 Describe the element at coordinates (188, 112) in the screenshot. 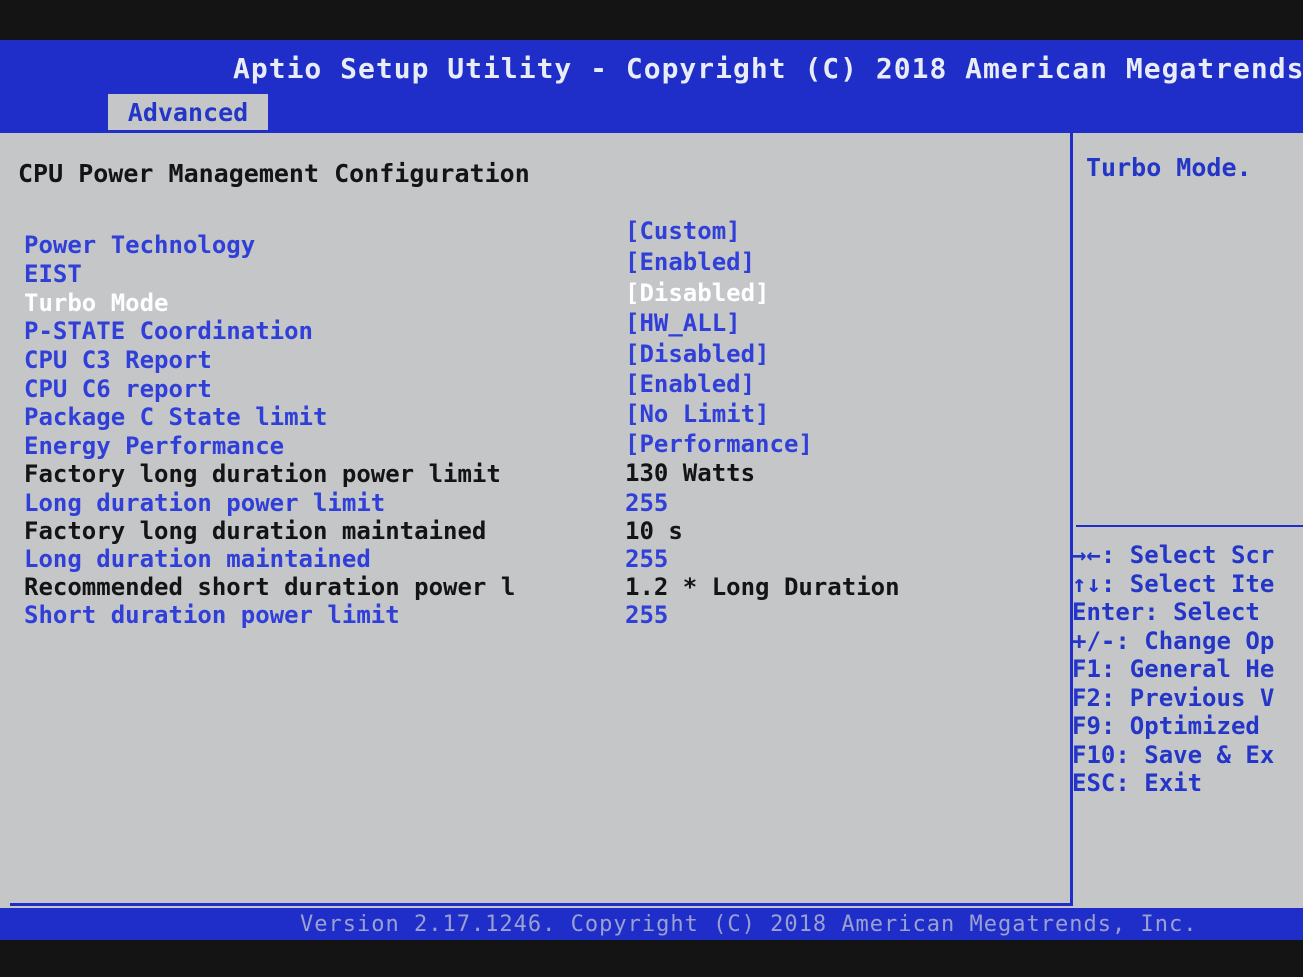

I see `tab-advanced: Advanced` at that location.